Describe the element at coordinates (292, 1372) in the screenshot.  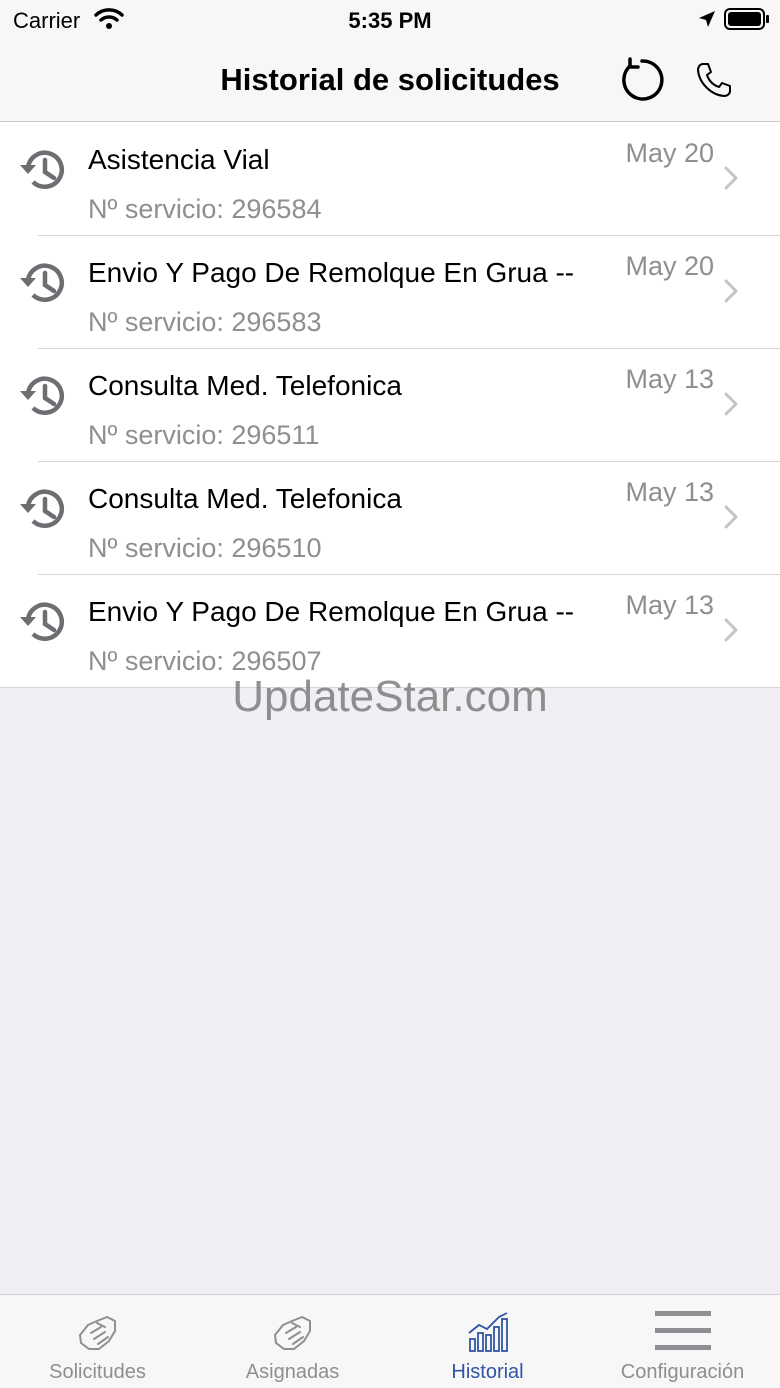
I see `tab-label: Asignadas` at that location.